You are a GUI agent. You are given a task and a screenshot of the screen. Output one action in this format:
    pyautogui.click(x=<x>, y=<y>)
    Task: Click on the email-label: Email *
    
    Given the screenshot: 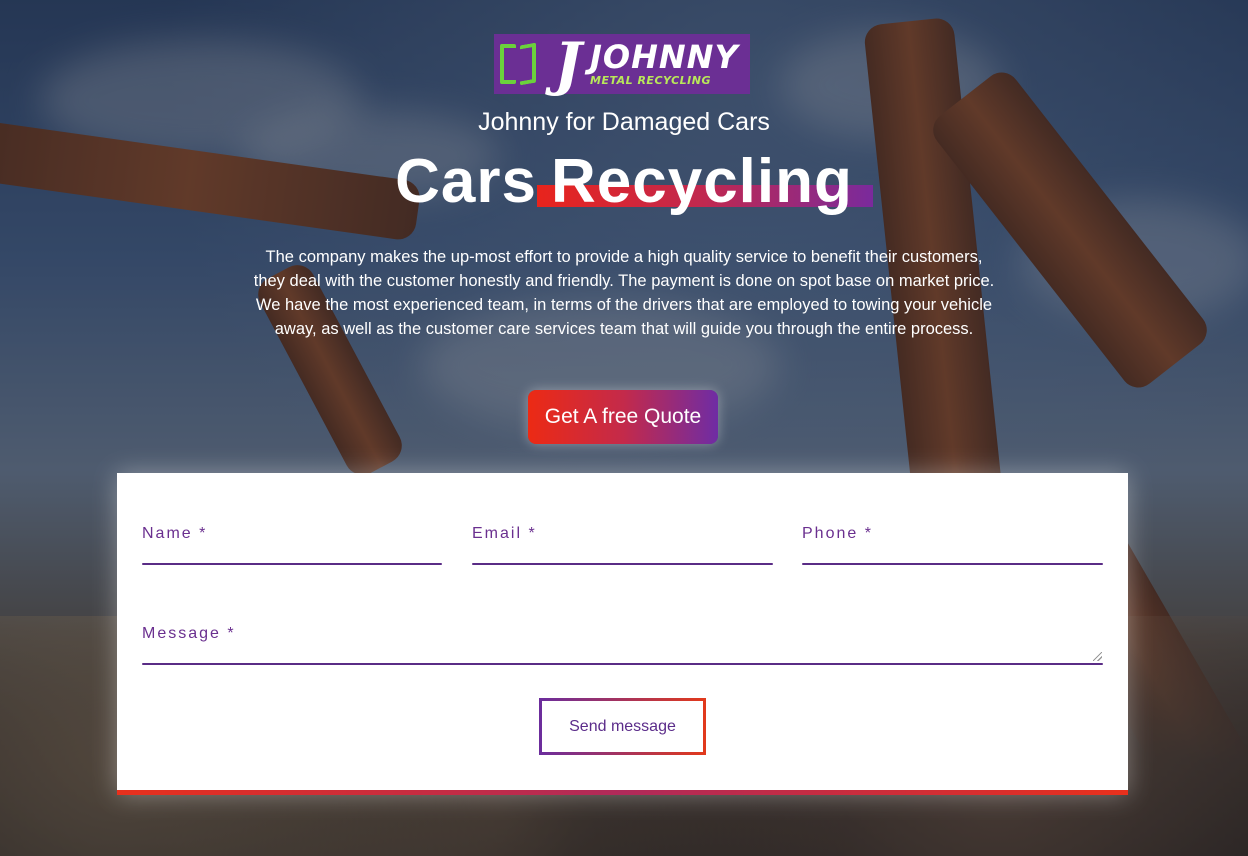 What is the action you would take?
    pyautogui.click(x=504, y=533)
    